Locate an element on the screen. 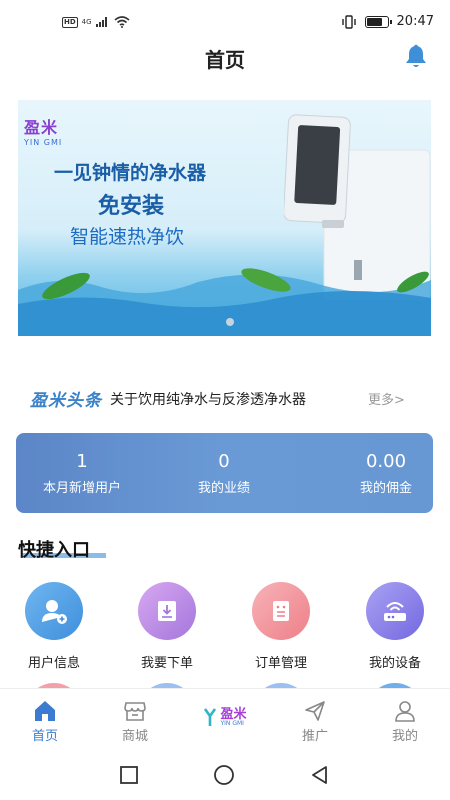 The height and width of the screenshot is (800, 450). stats-card: 1 本月新增用户 0 我的业绩 0.00 我的佣金 is located at coordinates (224, 473).